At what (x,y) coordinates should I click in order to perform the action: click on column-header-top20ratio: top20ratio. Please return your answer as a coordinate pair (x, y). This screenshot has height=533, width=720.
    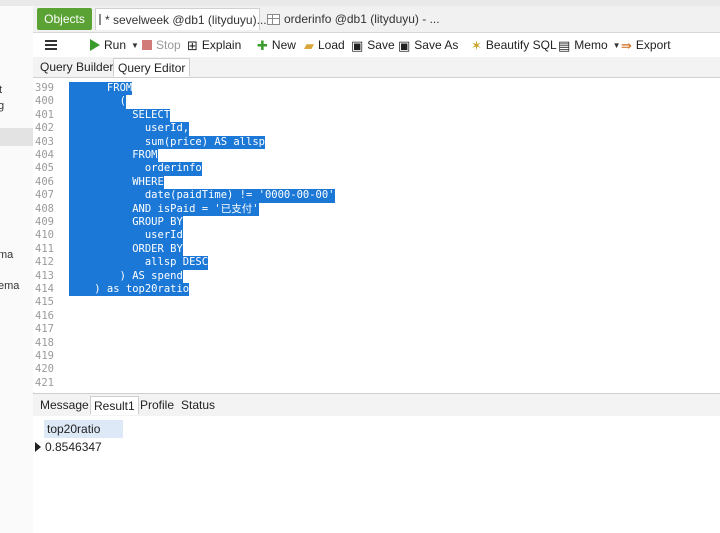
    Looking at the image, I should click on (83, 429).